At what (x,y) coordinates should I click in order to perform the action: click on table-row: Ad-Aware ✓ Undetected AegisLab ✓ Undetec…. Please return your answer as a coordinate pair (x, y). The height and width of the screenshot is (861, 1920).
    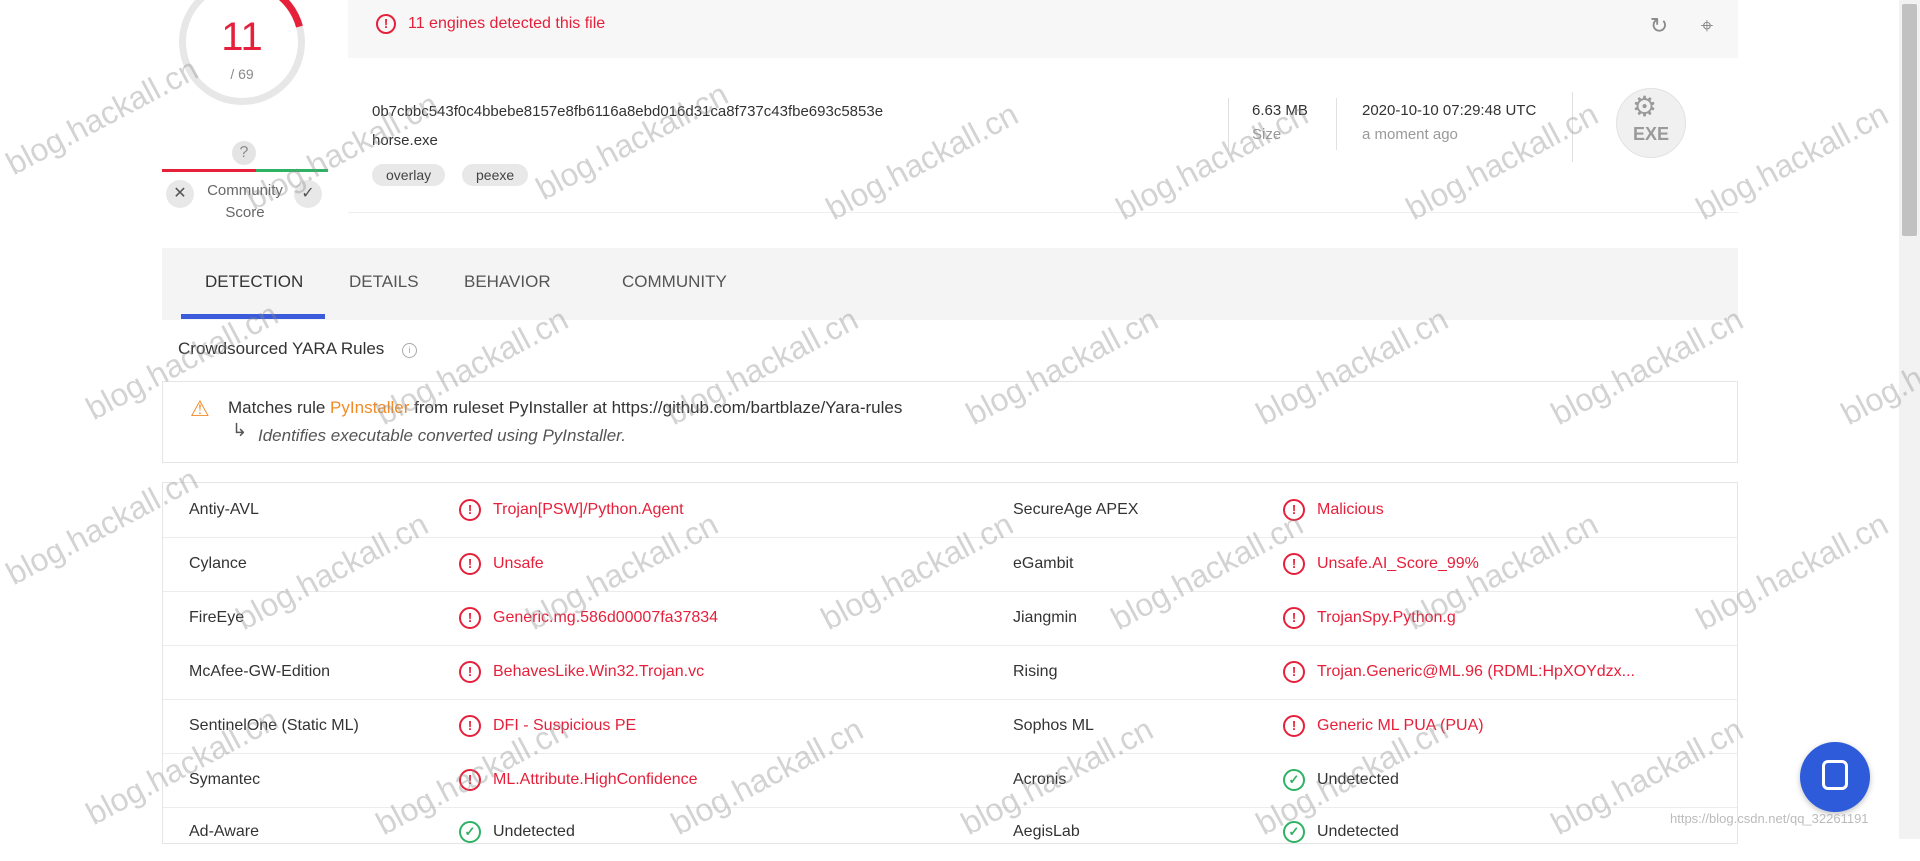
    Looking at the image, I should click on (950, 834).